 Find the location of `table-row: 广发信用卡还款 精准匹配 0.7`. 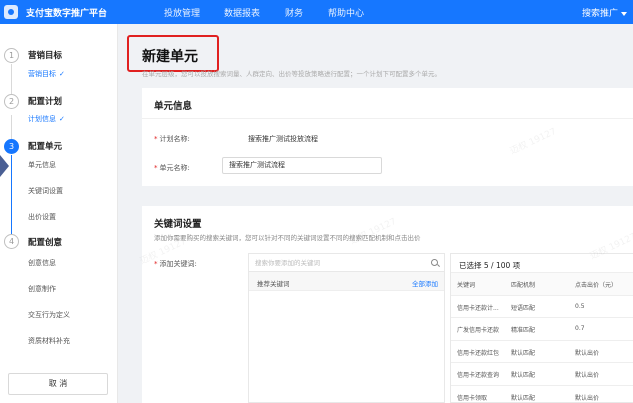

table-row: 广发信用卡还款 精准匹配 0.7 is located at coordinates (542, 328).